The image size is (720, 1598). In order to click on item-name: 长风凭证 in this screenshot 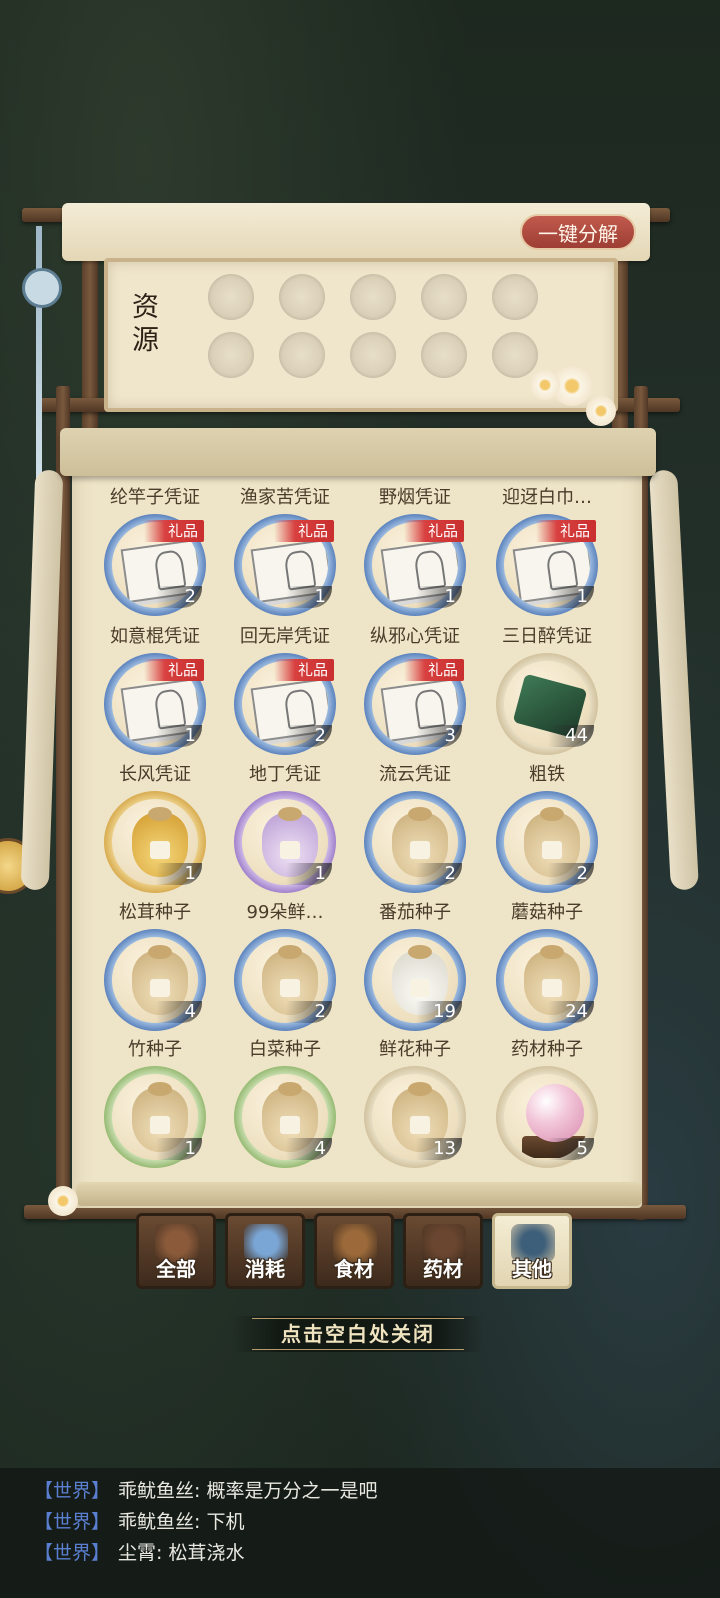, I will do `click(155, 774)`.